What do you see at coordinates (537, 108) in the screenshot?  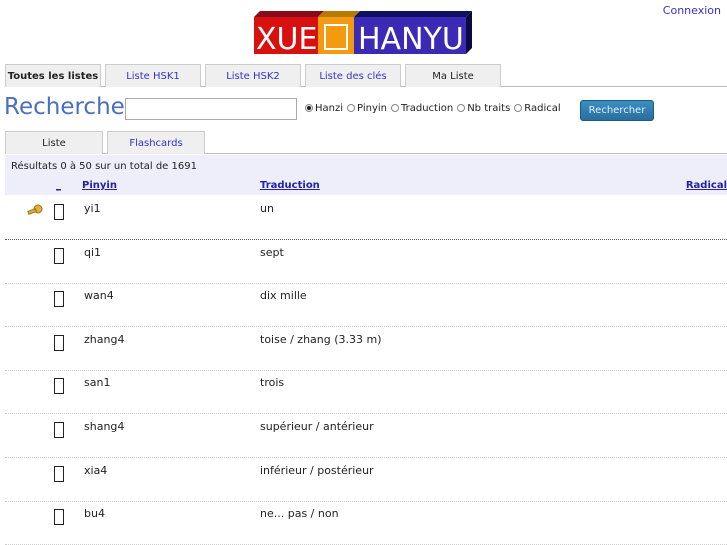 I see `radio-radical: Radical` at bounding box center [537, 108].